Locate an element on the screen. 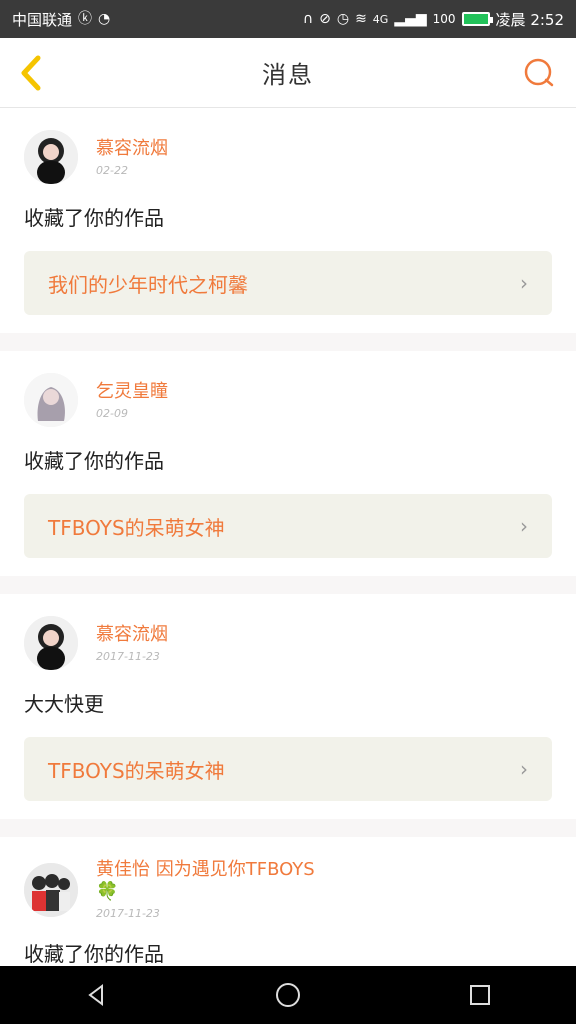 The height and width of the screenshot is (1024, 576). headphone-icon: ∩ is located at coordinates (308, 19).